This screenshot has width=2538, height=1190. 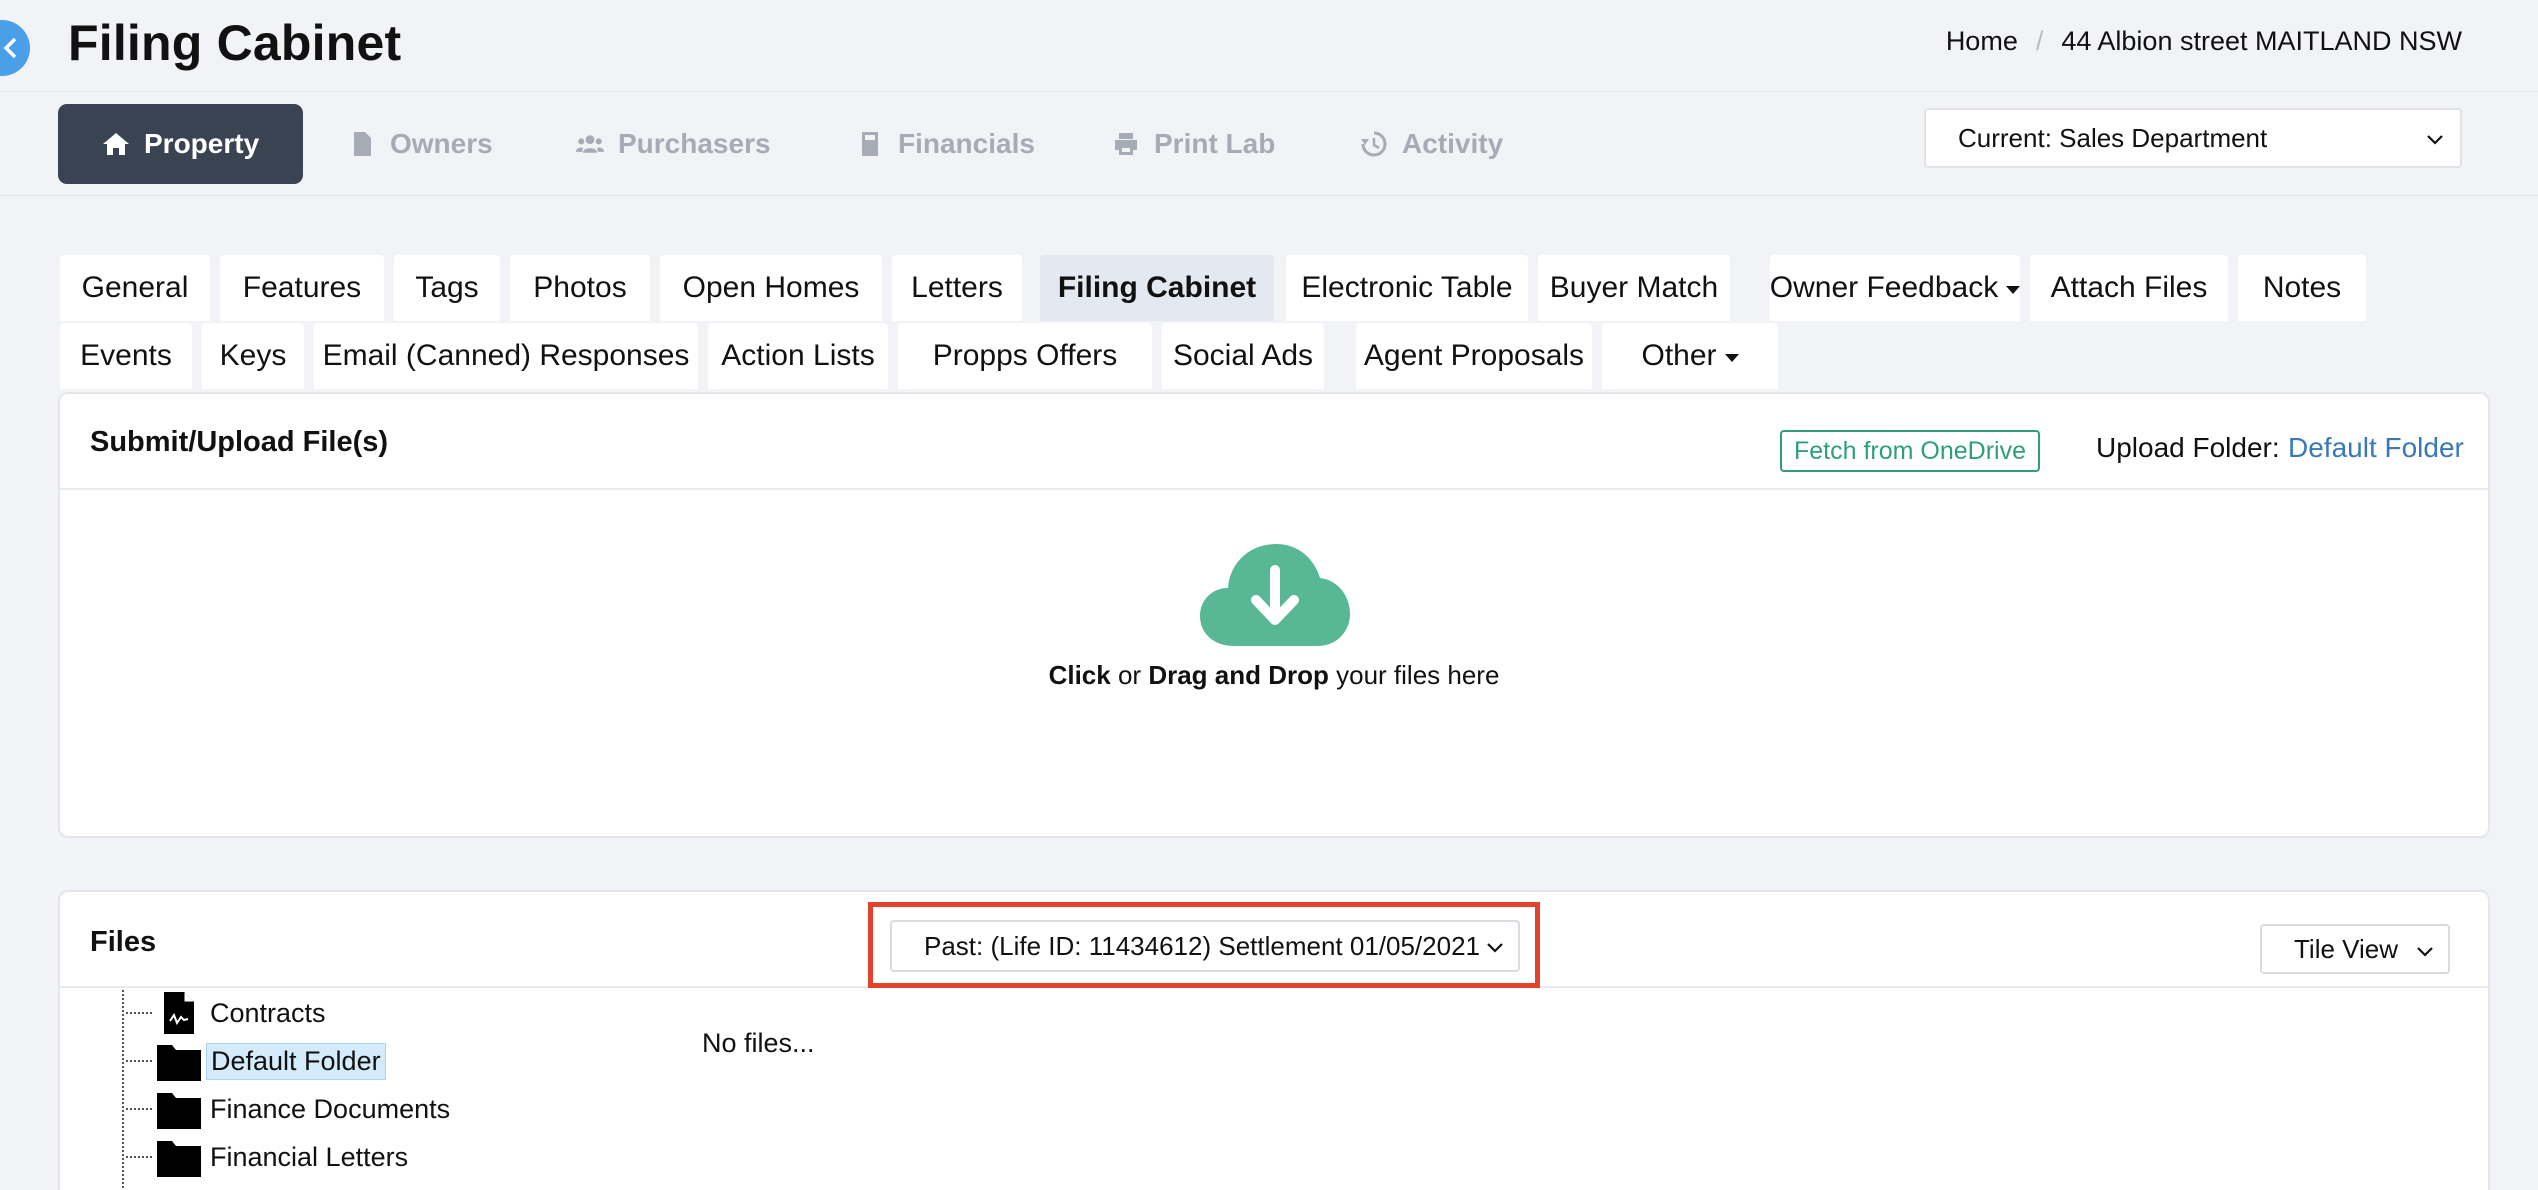 I want to click on drop-rest-text: your files here, so click(x=1414, y=675).